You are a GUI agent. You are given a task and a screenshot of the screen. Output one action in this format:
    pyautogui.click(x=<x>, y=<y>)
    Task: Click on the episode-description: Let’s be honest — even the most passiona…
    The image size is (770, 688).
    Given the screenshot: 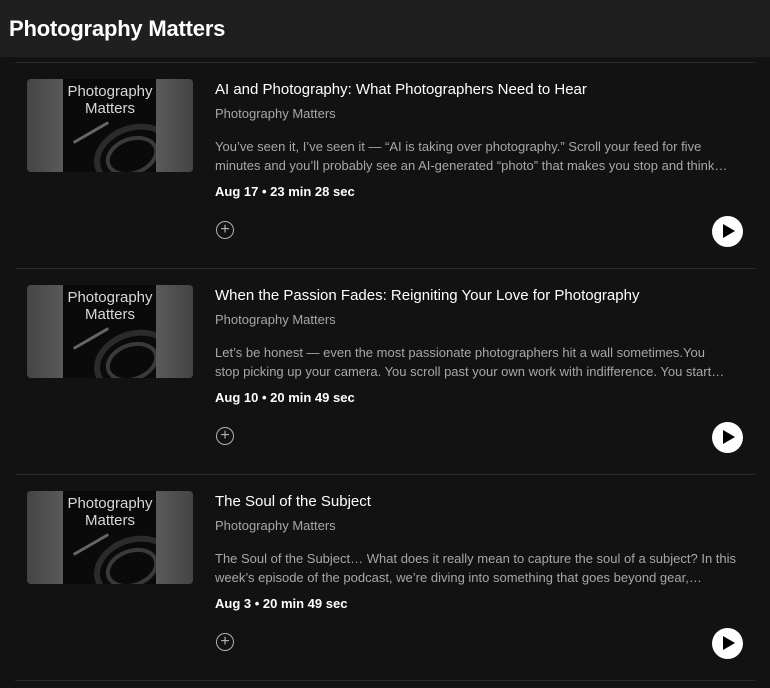 What is the action you would take?
    pyautogui.click(x=480, y=362)
    